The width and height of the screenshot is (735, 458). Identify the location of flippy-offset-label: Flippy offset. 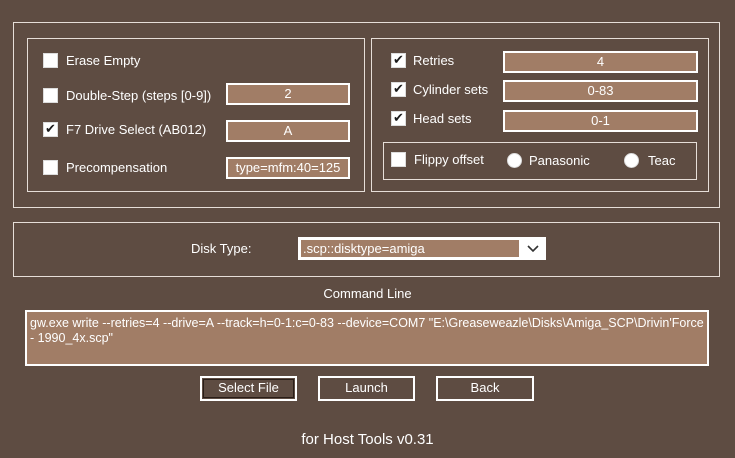
(449, 159).